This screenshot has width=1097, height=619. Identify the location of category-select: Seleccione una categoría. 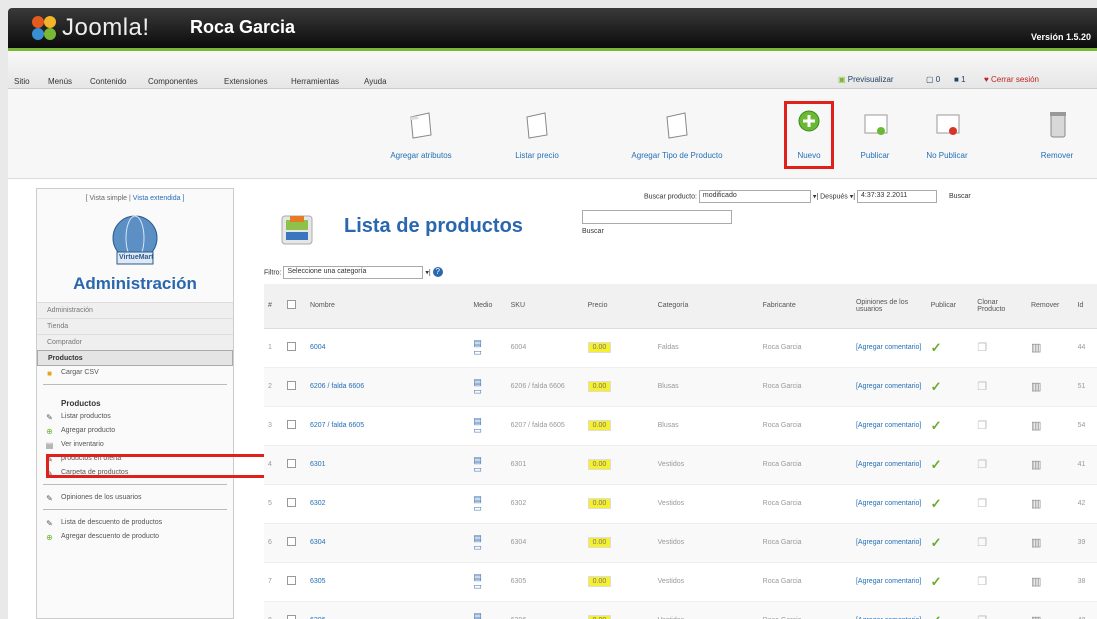
(353, 272).